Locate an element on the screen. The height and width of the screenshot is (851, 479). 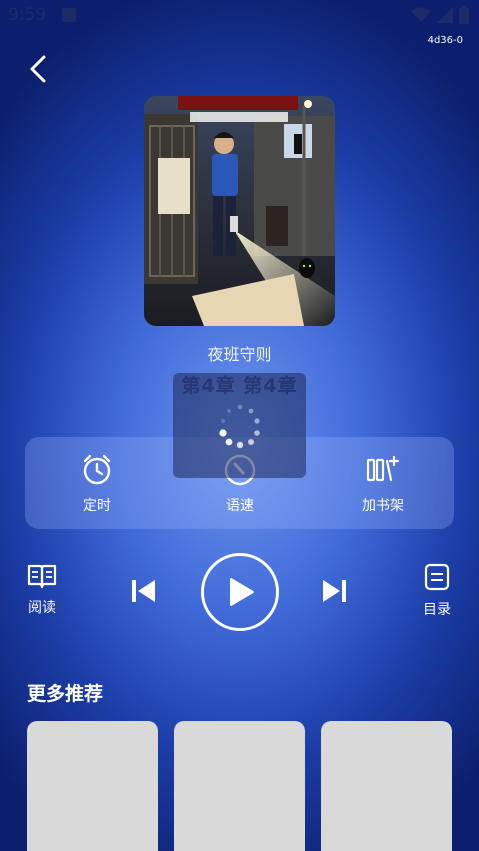
signal-icon is located at coordinates (445, 15).